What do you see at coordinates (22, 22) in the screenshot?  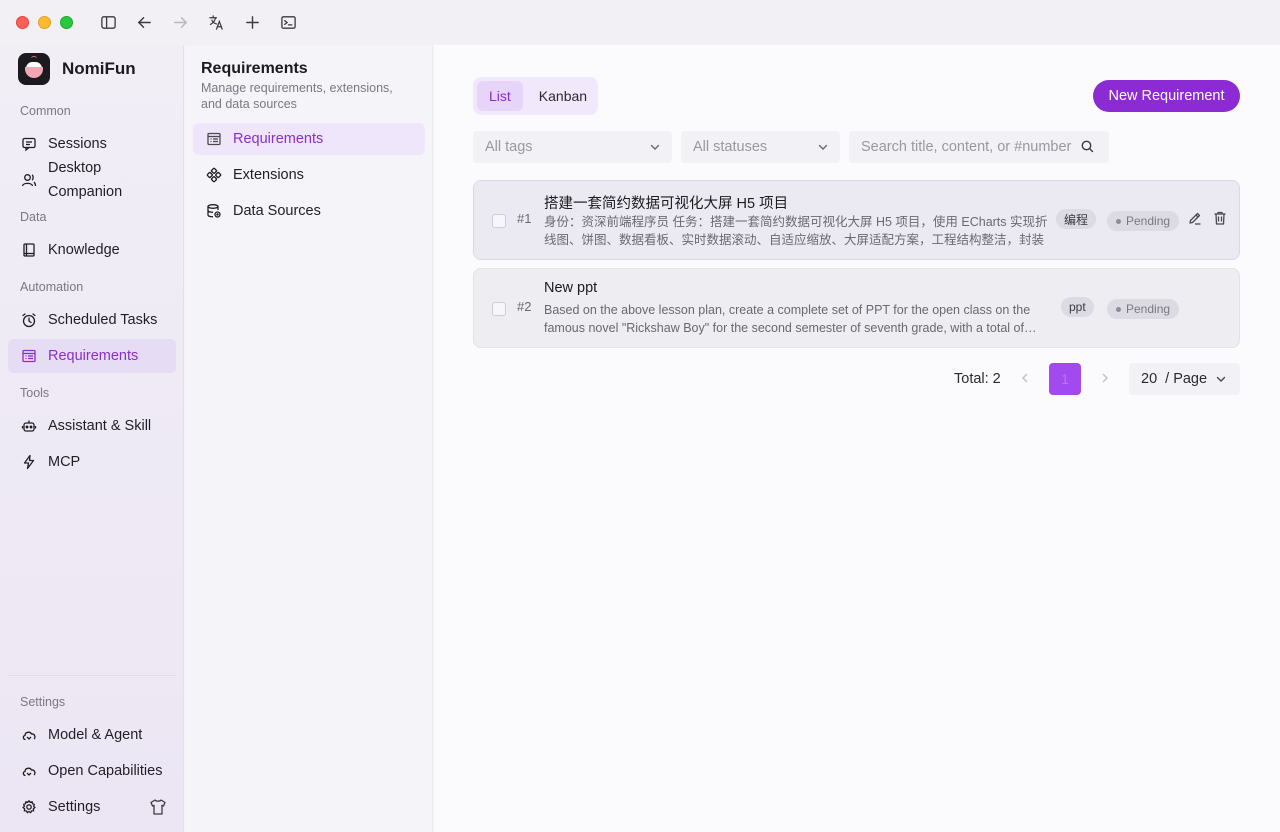 I see `close-window-button` at bounding box center [22, 22].